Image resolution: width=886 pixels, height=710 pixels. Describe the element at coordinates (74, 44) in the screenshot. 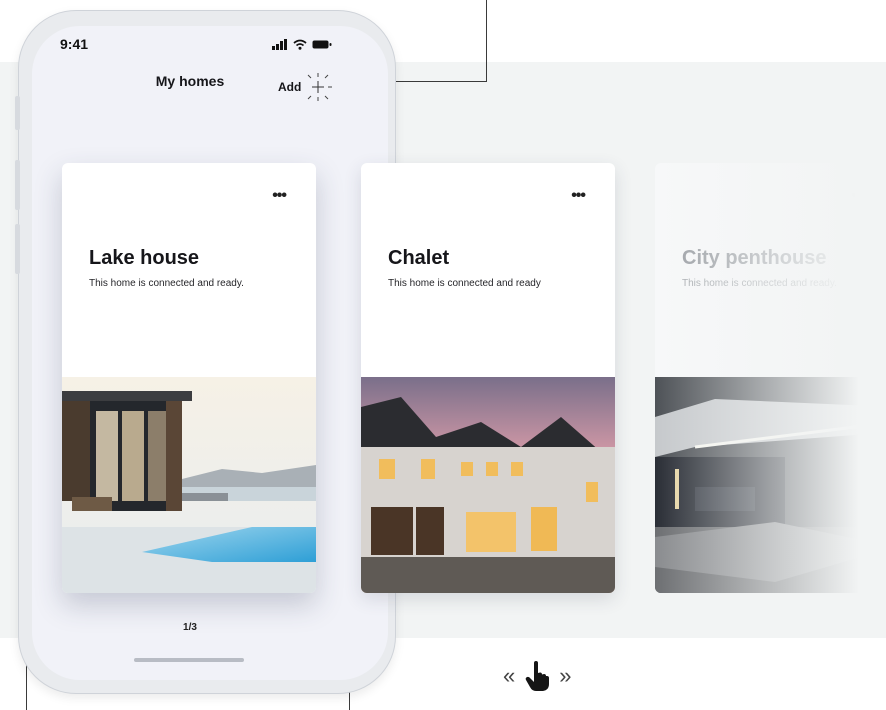

I see `status-time: 9:41` at that location.